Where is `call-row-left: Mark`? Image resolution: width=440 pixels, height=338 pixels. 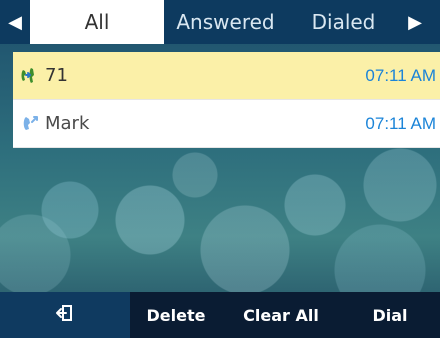
call-row-left: Mark is located at coordinates (54, 124).